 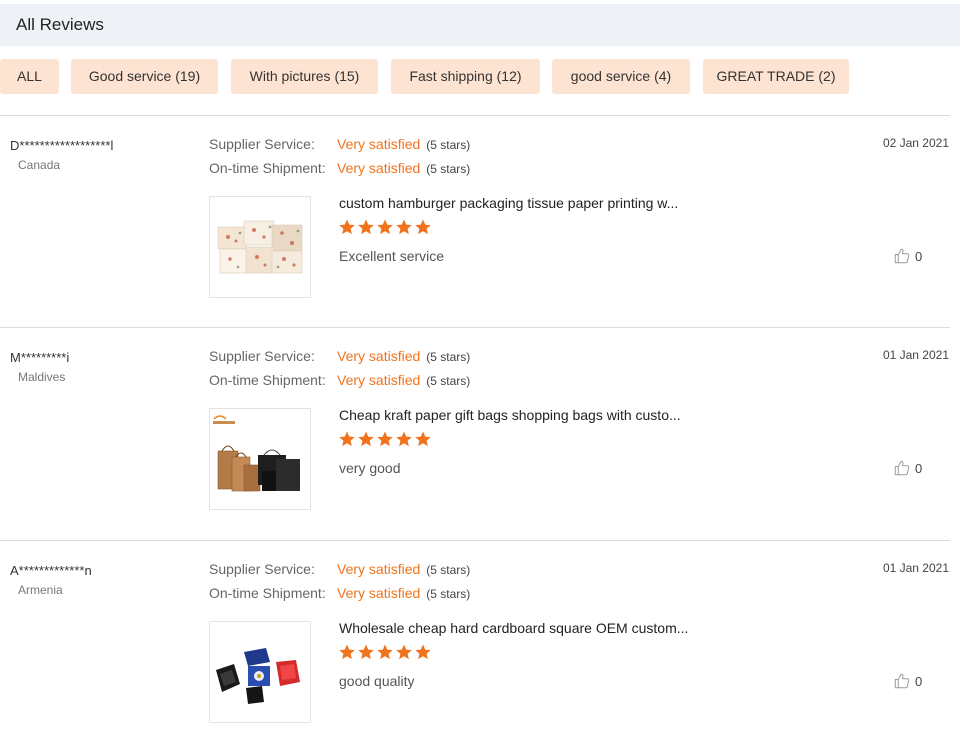 What do you see at coordinates (42, 377) in the screenshot?
I see `reviewer-country: Maldives` at bounding box center [42, 377].